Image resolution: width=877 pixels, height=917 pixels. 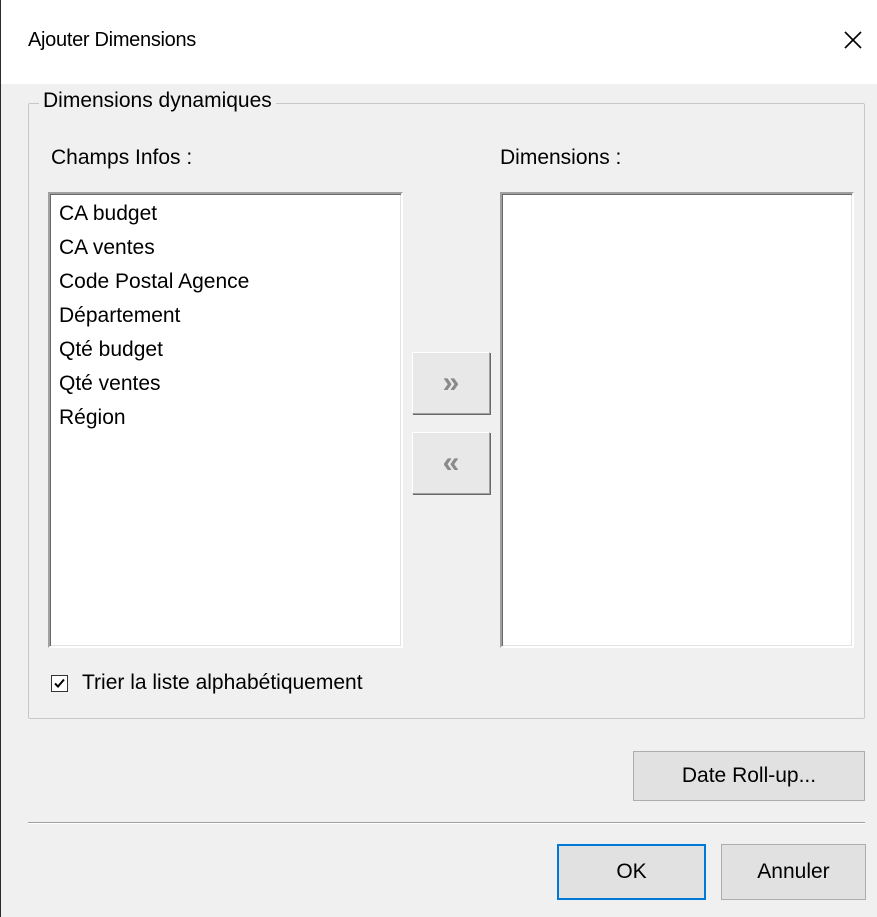 What do you see at coordinates (225, 350) in the screenshot?
I see `list-item: Qté budget` at bounding box center [225, 350].